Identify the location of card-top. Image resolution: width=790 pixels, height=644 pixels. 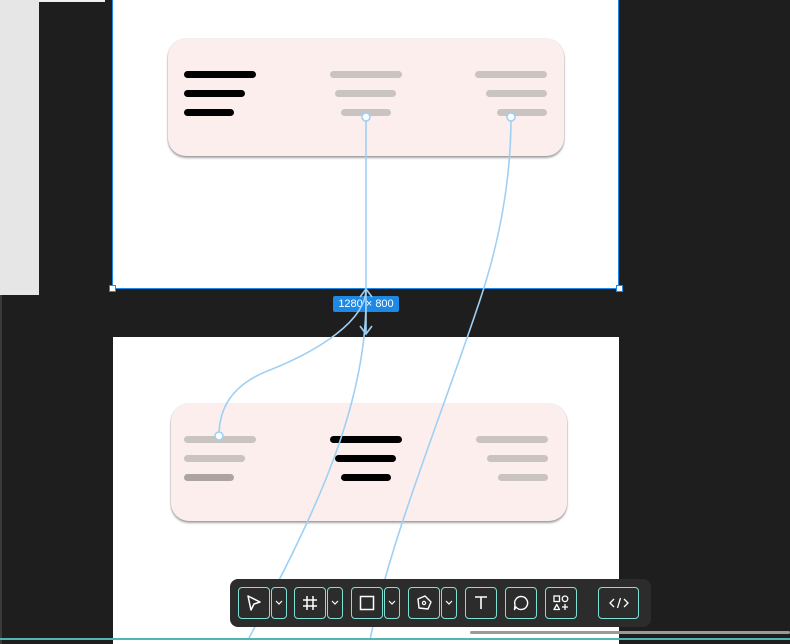
(366, 97).